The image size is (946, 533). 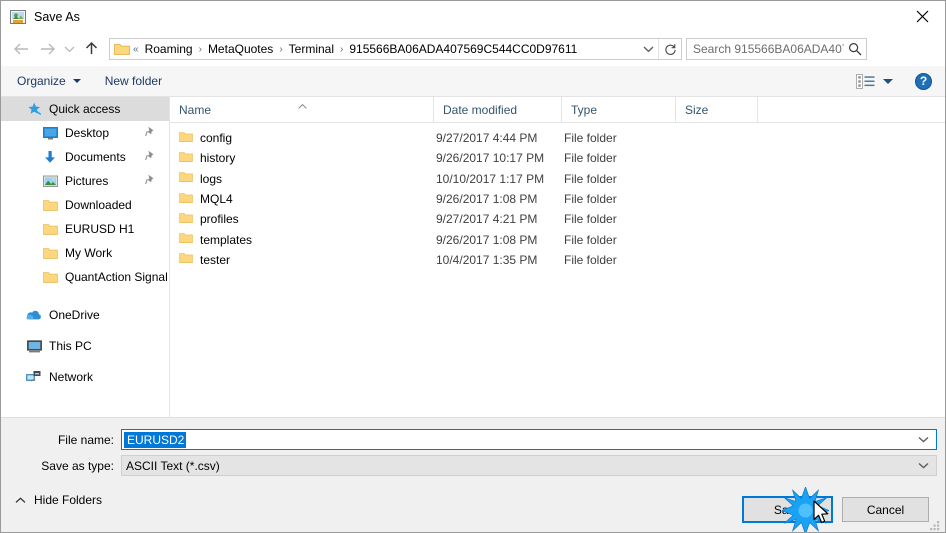 I want to click on column-header-type: Type, so click(x=619, y=109).